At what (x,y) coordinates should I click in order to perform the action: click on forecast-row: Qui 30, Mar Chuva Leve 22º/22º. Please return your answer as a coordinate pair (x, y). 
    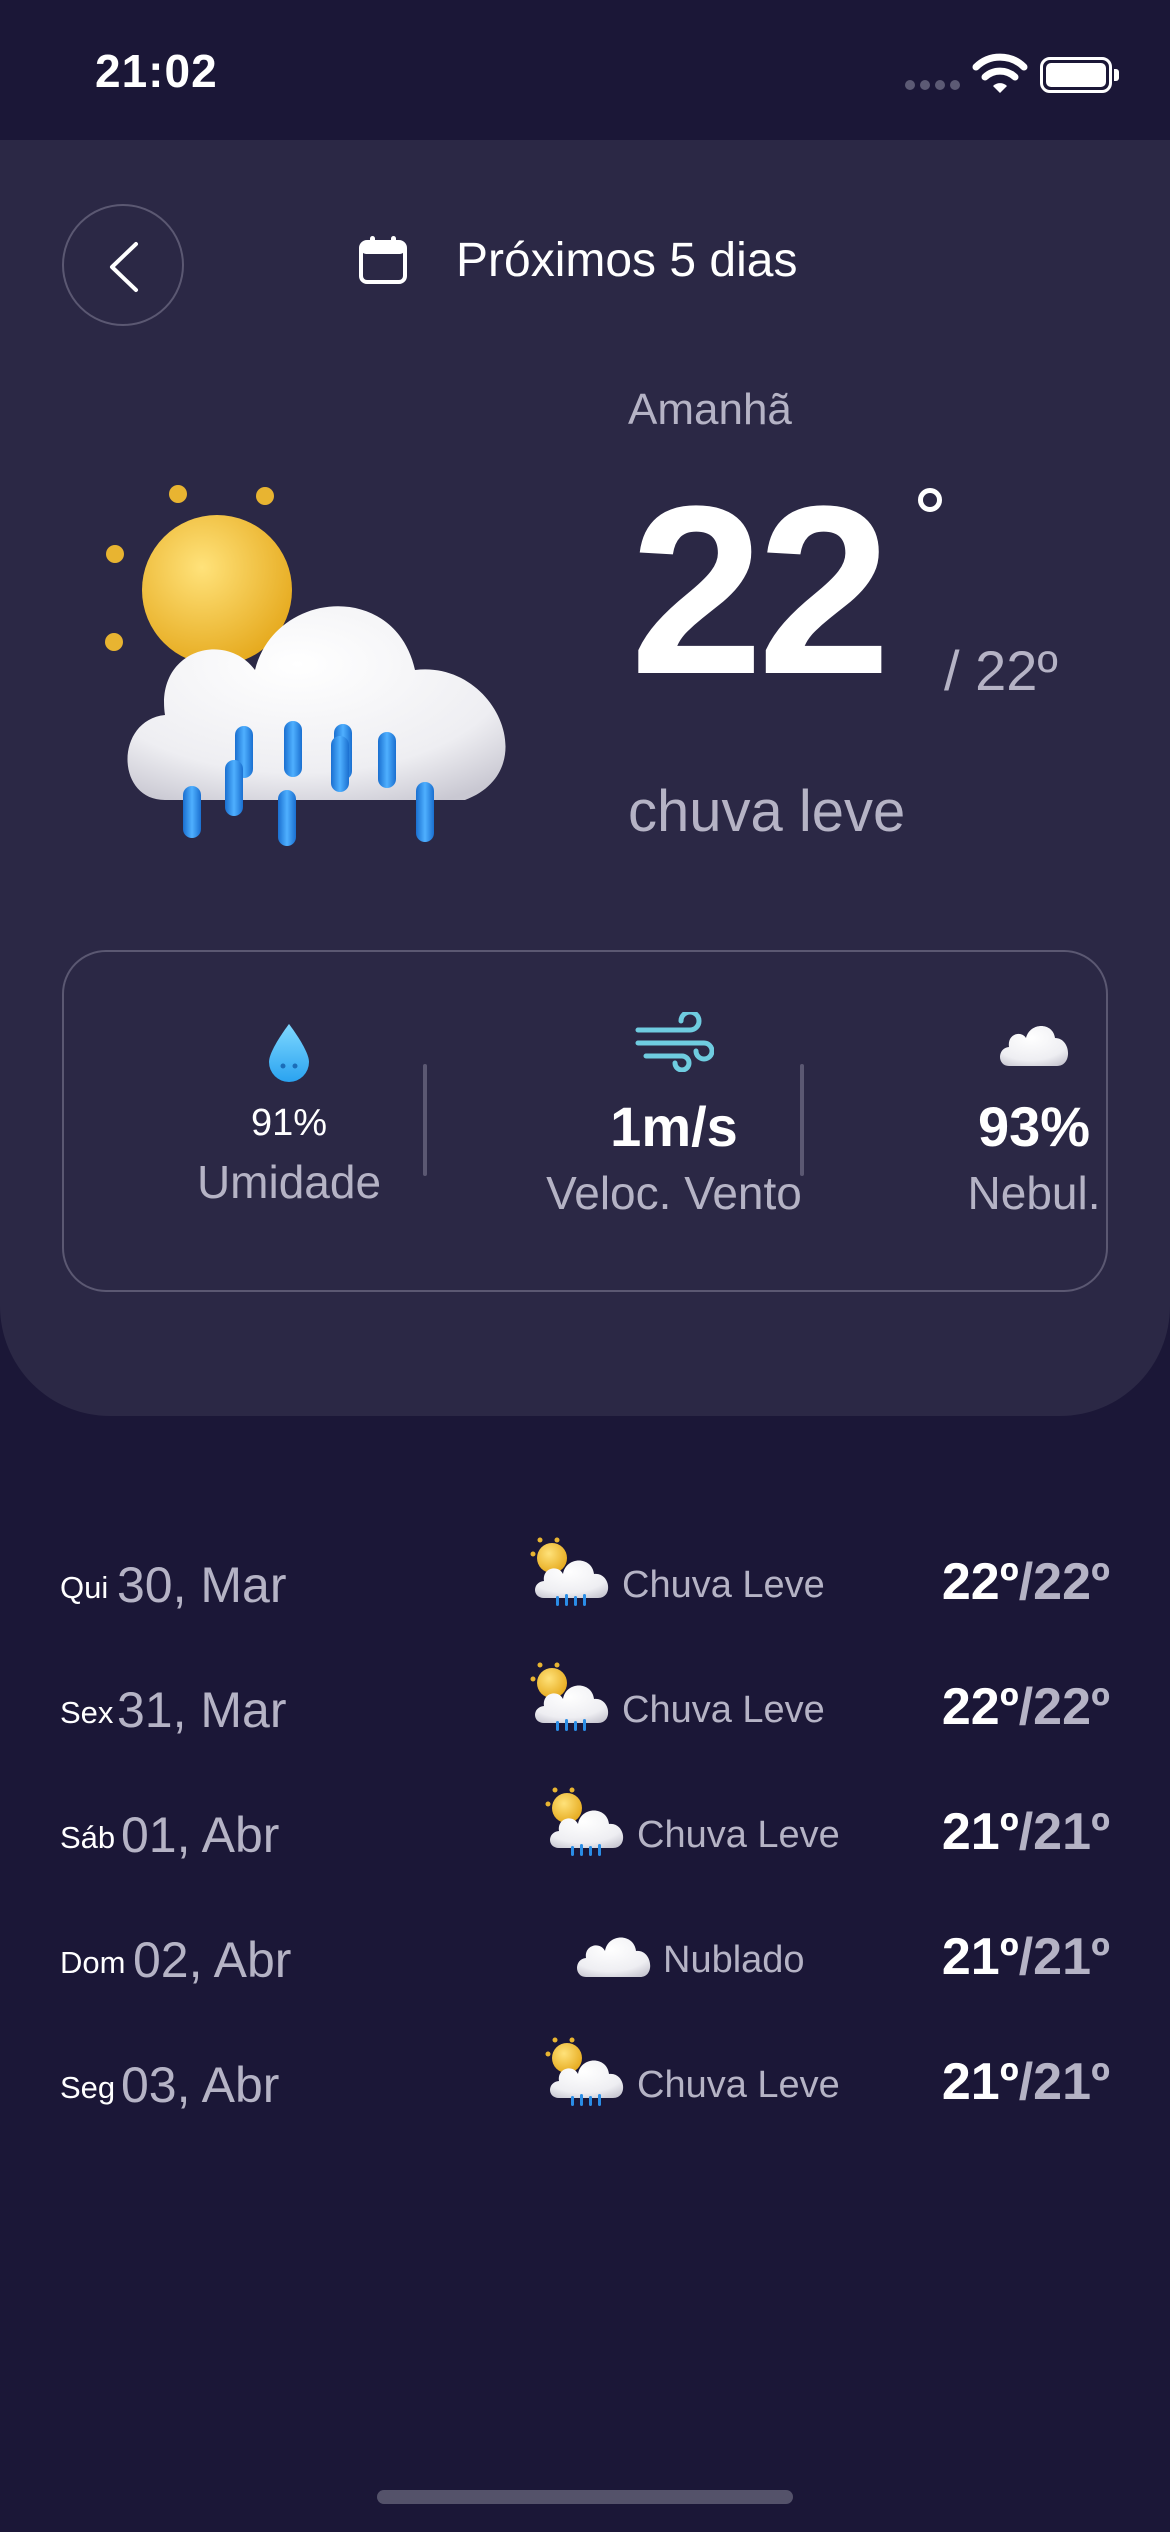
    Looking at the image, I should click on (585, 1592).